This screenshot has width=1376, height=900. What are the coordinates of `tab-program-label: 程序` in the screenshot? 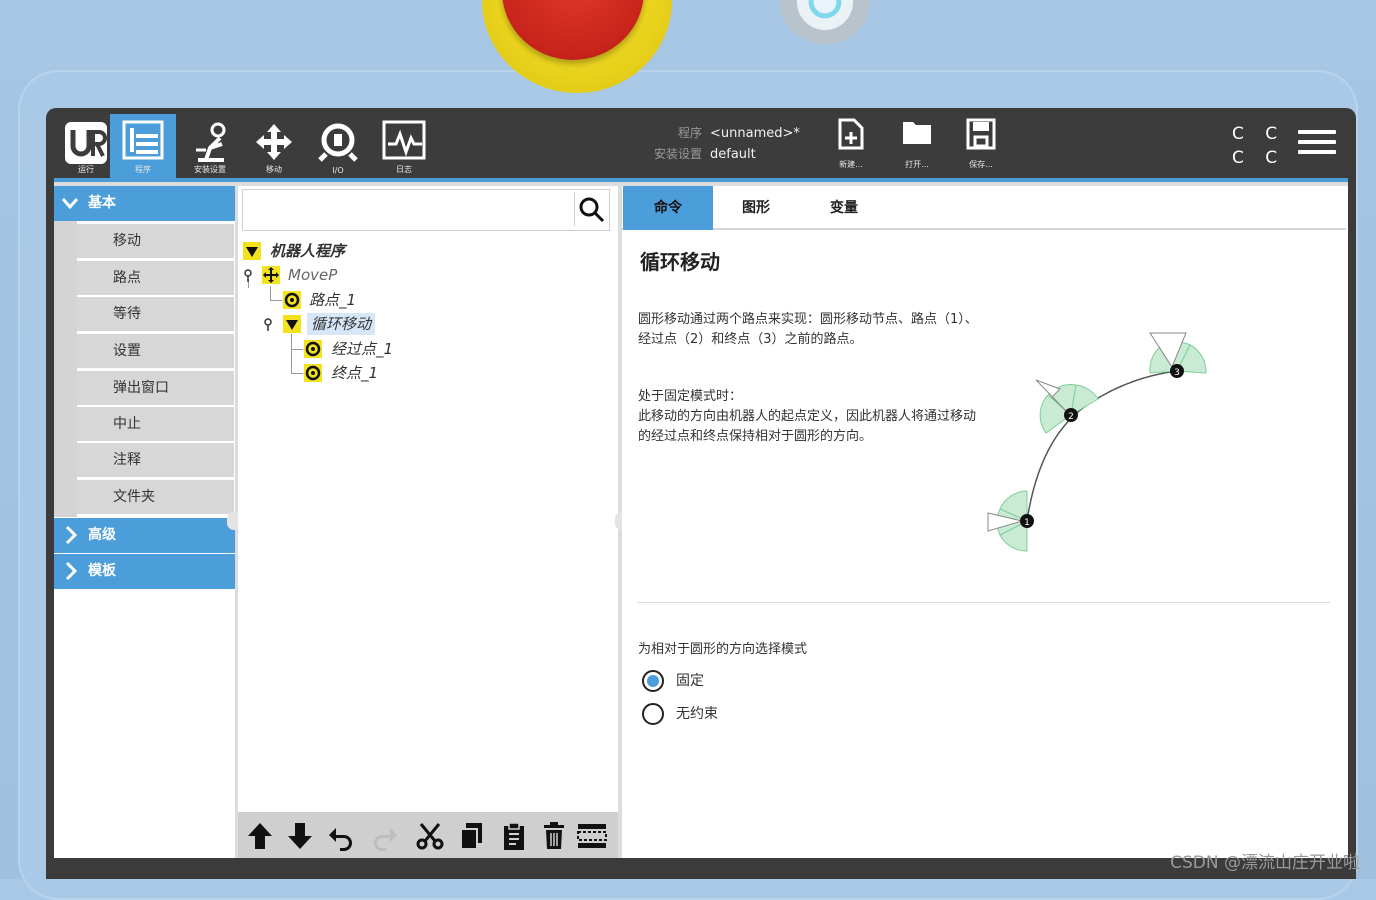 It's located at (143, 169).